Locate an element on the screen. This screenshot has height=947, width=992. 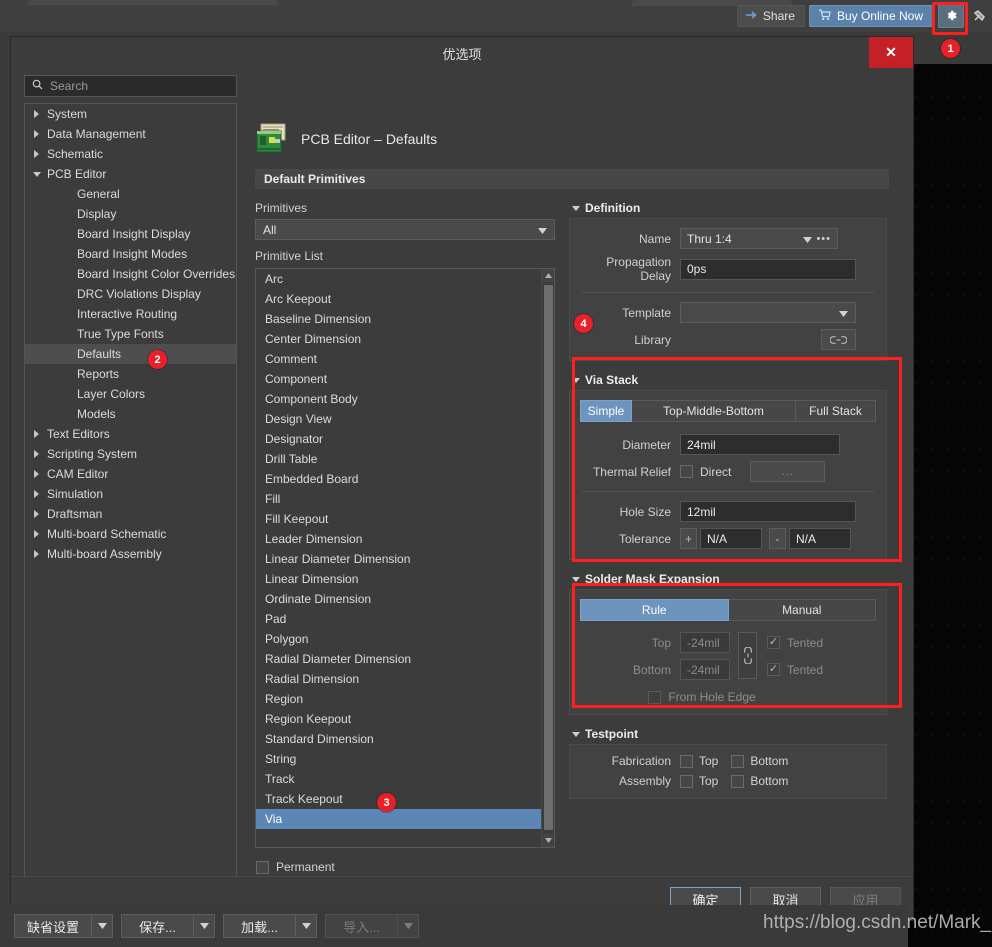
list-item: Ordinate Dimension is located at coordinates (398, 599).